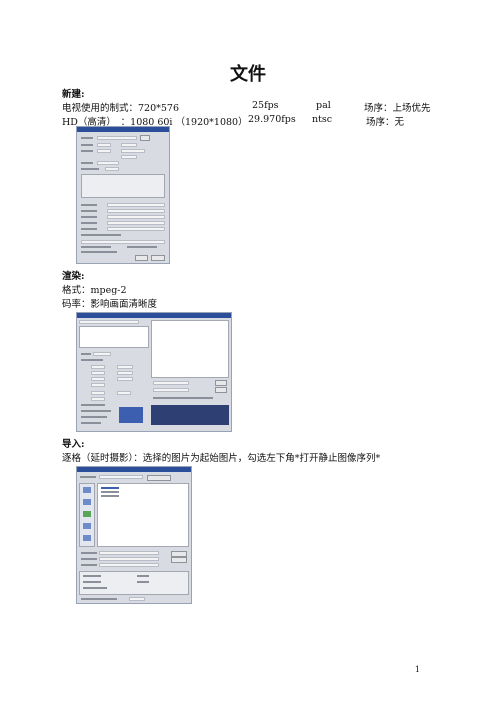 Image resolution: width=496 pixels, height=702 pixels. Describe the element at coordinates (73, 444) in the screenshot. I see `section-import-heading: 导入:` at that location.